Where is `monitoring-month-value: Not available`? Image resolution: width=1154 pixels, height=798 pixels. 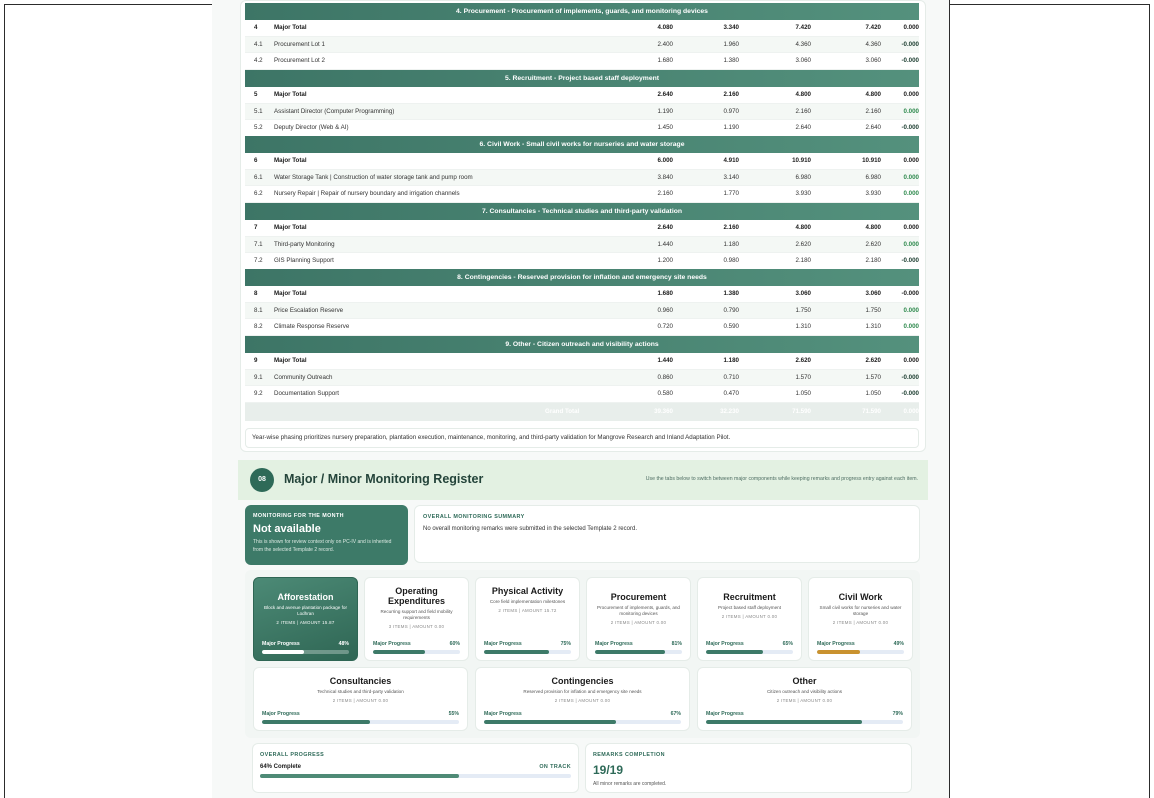 monitoring-month-value: Not available is located at coordinates (287, 529).